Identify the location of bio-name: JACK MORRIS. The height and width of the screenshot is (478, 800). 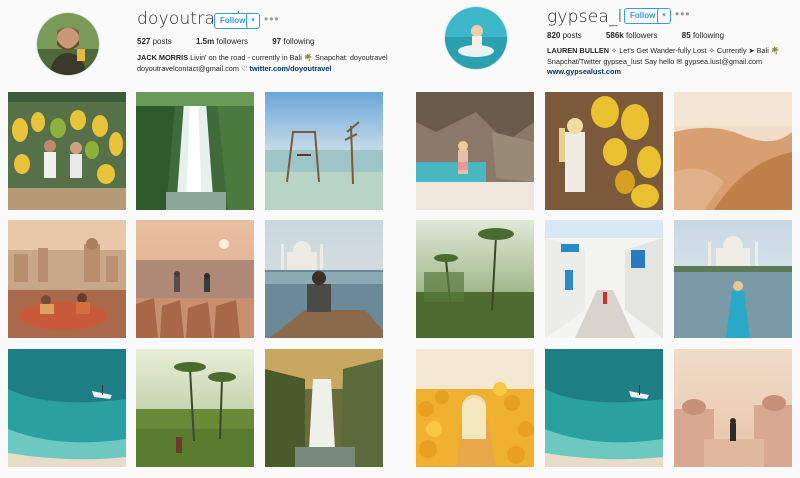
(163, 57).